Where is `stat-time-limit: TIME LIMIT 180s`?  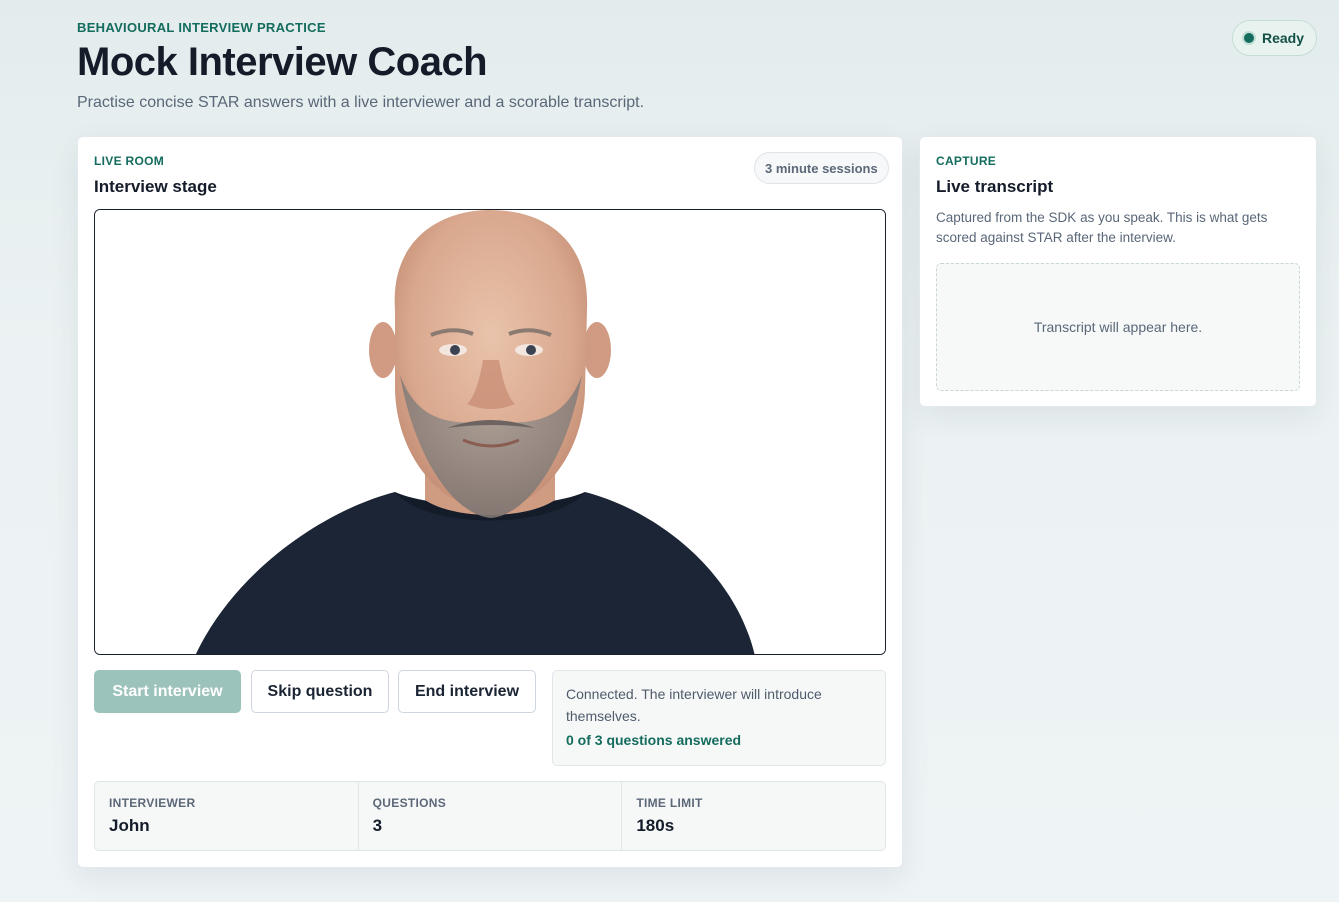 stat-time-limit: TIME LIMIT 180s is located at coordinates (753, 816).